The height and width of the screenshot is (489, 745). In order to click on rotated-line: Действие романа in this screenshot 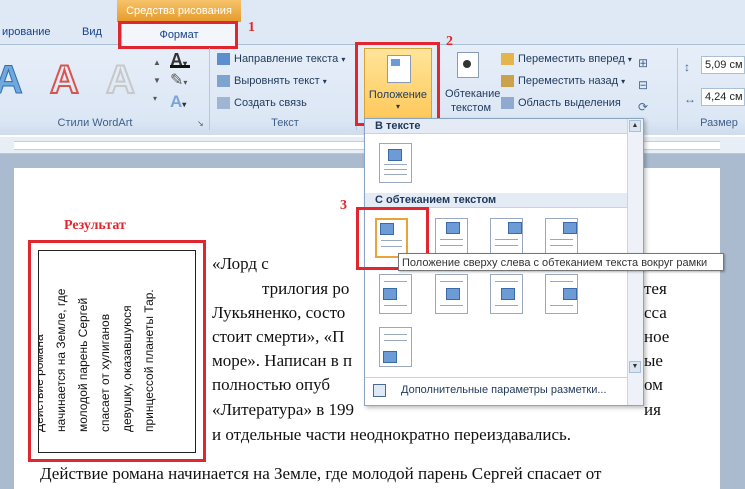, I will do `click(42, 383)`.